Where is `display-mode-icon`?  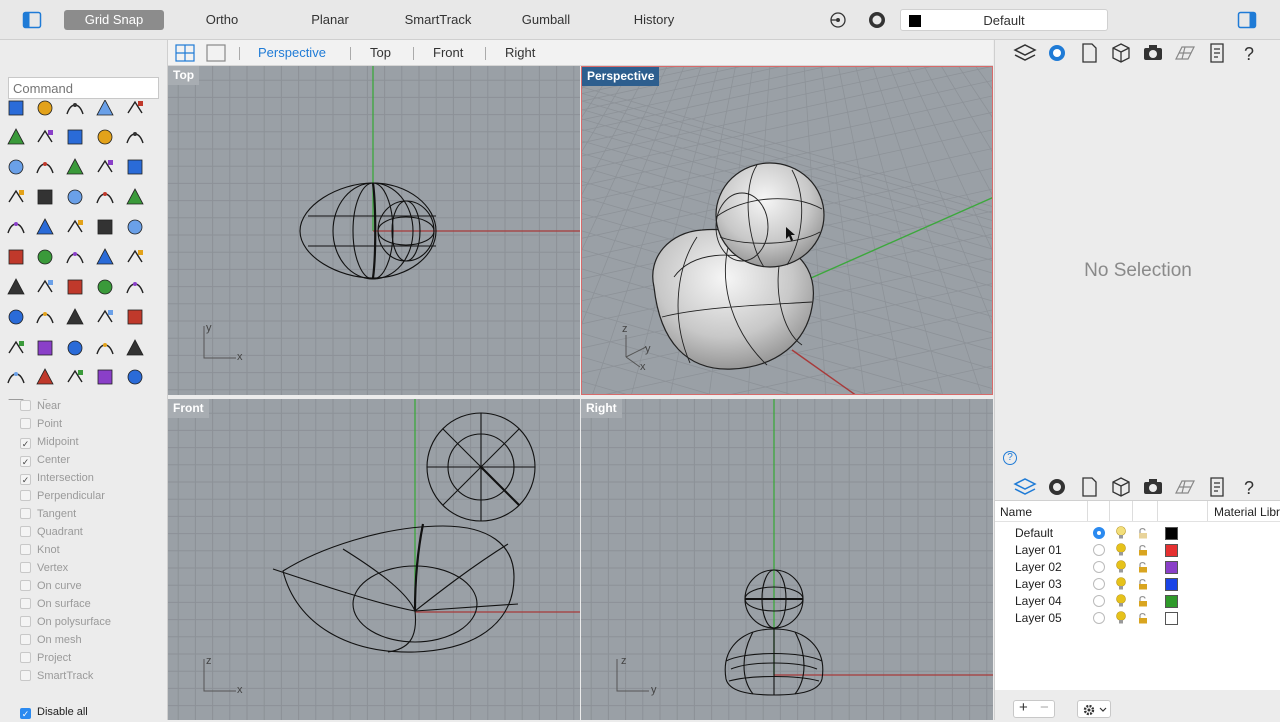
display-mode-icon is located at coordinates (877, 20).